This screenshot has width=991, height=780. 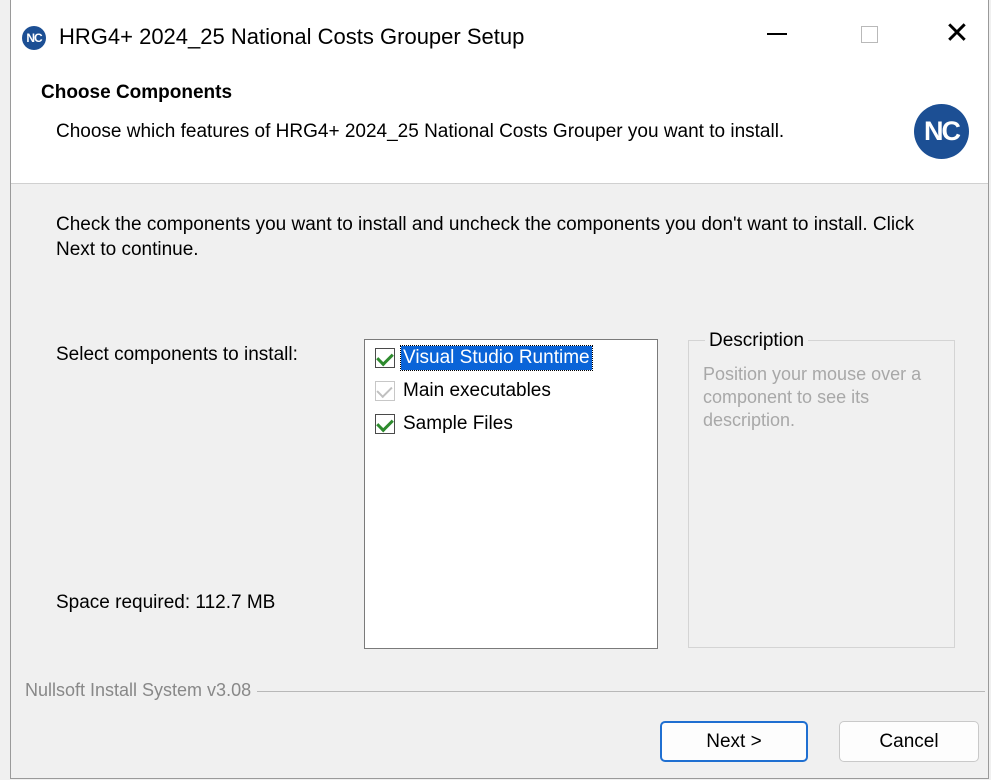 What do you see at coordinates (757, 341) in the screenshot?
I see `description-title: Description` at bounding box center [757, 341].